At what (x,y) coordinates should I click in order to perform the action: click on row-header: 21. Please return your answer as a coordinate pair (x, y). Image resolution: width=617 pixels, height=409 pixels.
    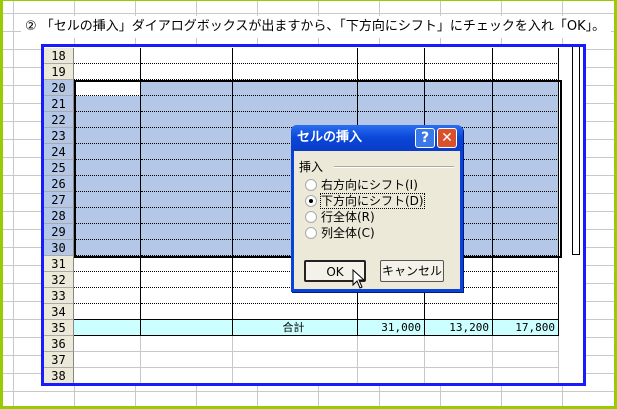
    Looking at the image, I should click on (59, 104).